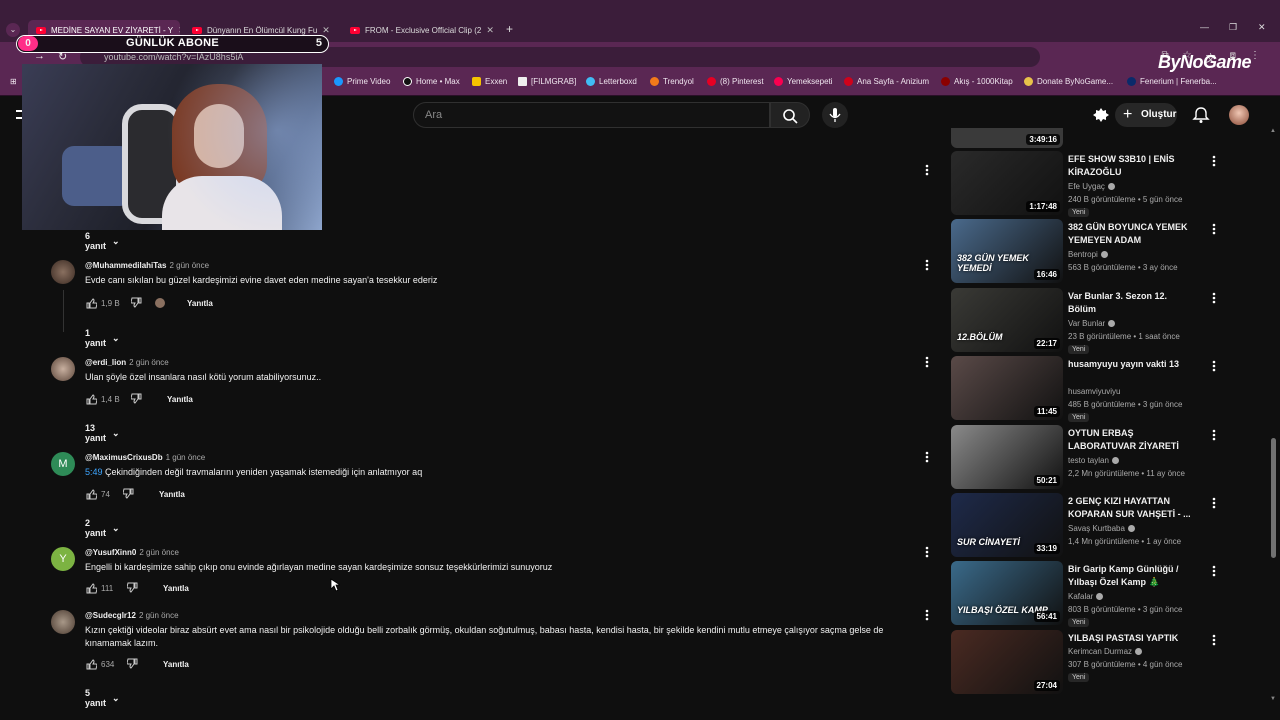 This screenshot has width=1280, height=720. Describe the element at coordinates (1233, 27) in the screenshot. I see `maximize-icon: ❐` at that location.